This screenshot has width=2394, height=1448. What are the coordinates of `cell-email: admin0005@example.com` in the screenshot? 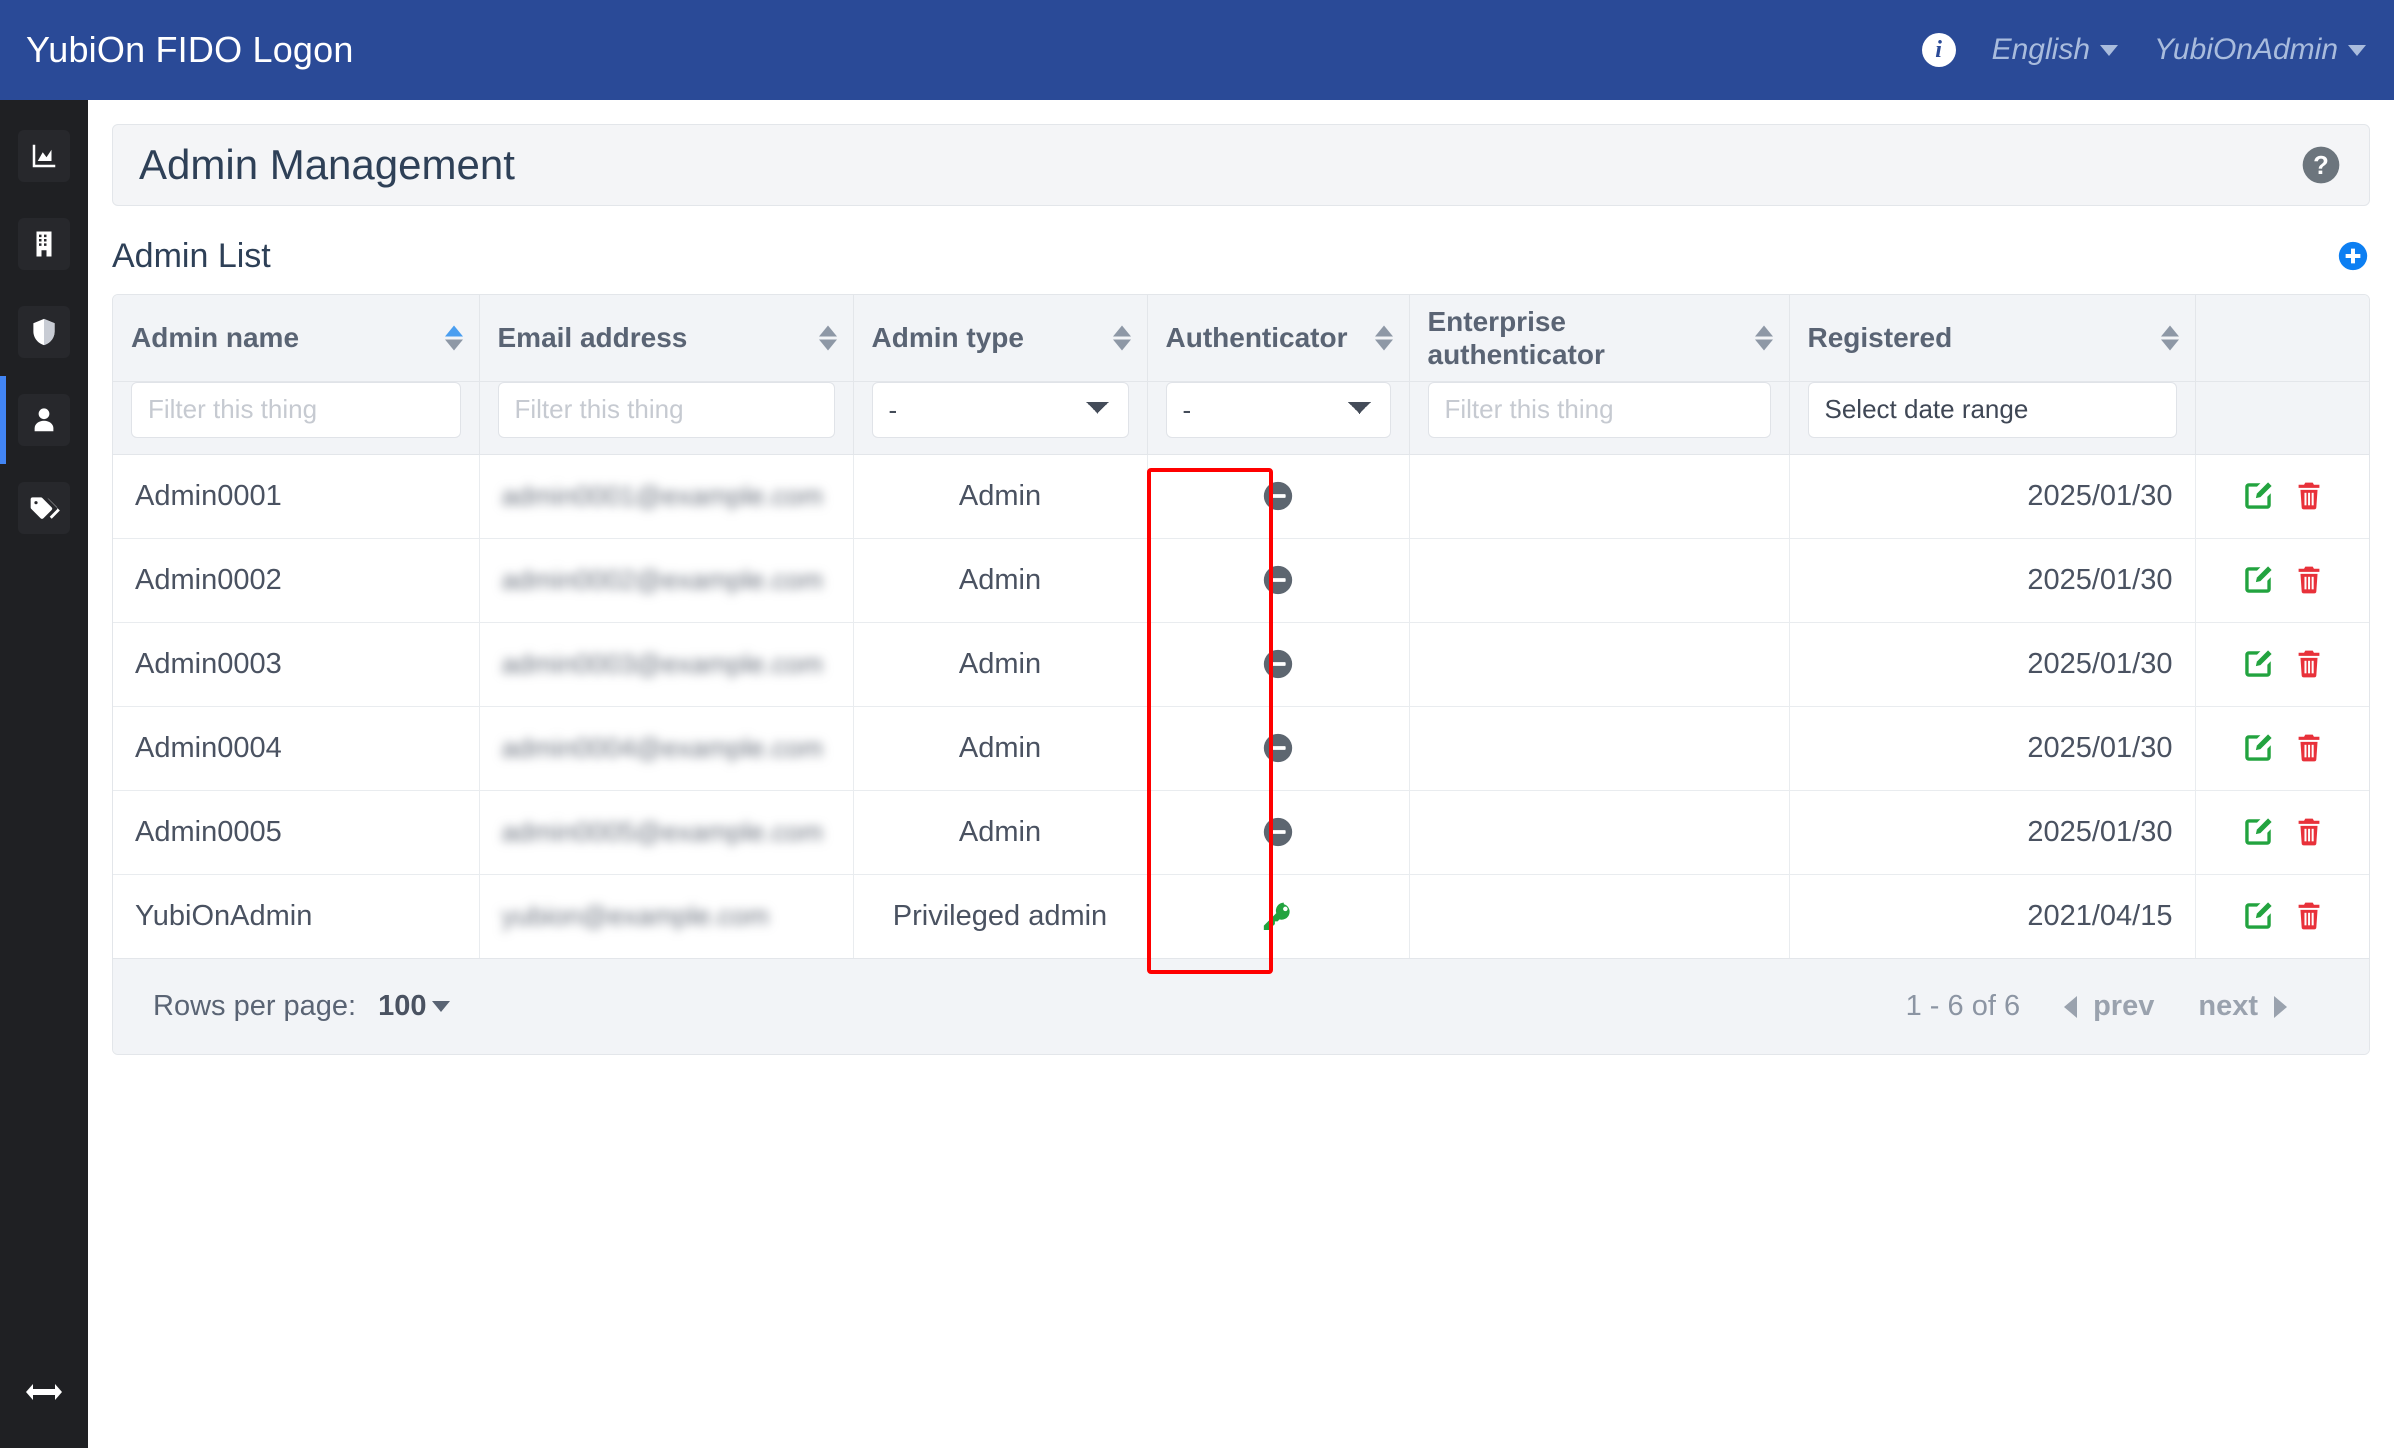 It's located at (666, 832).